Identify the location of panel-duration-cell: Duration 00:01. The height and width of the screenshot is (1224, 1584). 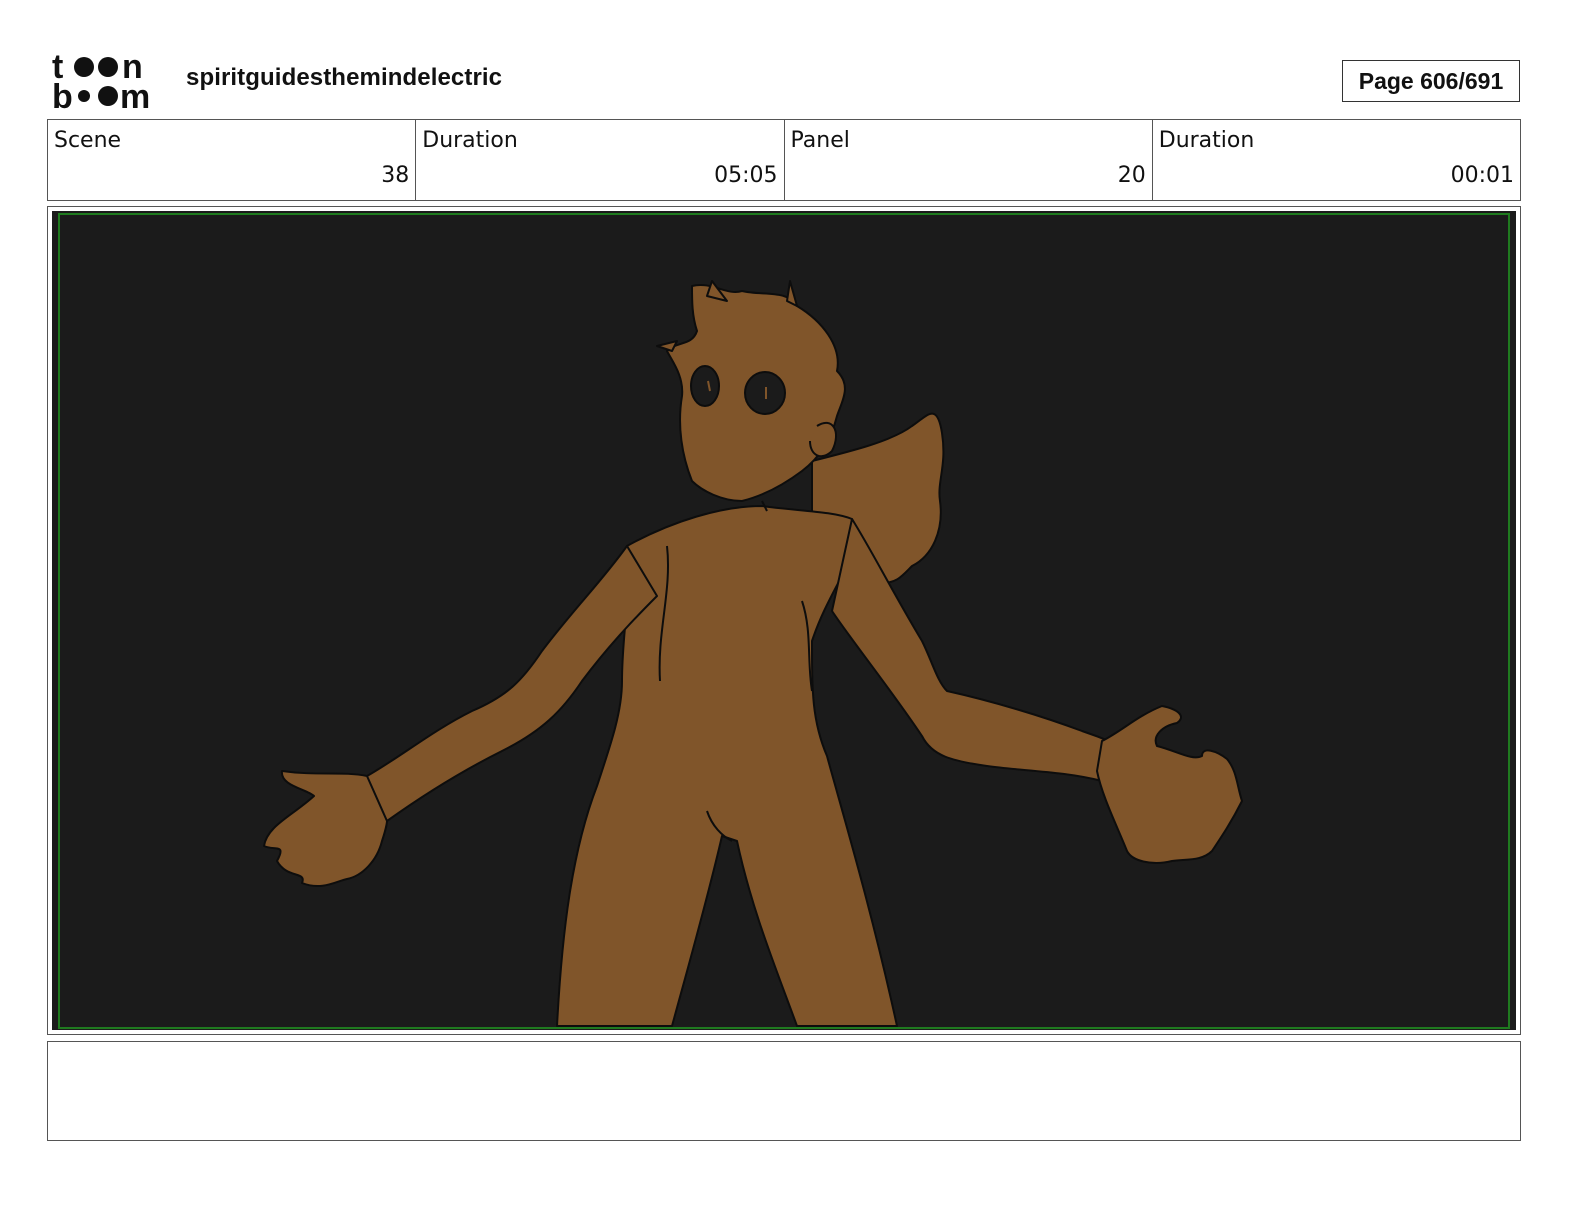
(1336, 160).